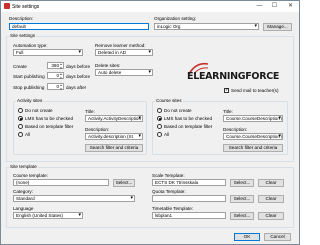 Image resolution: width=320 pixels, height=245 pixels. Describe the element at coordinates (48, 215) in the screenshot. I see `language-select: English (United States)` at that location.